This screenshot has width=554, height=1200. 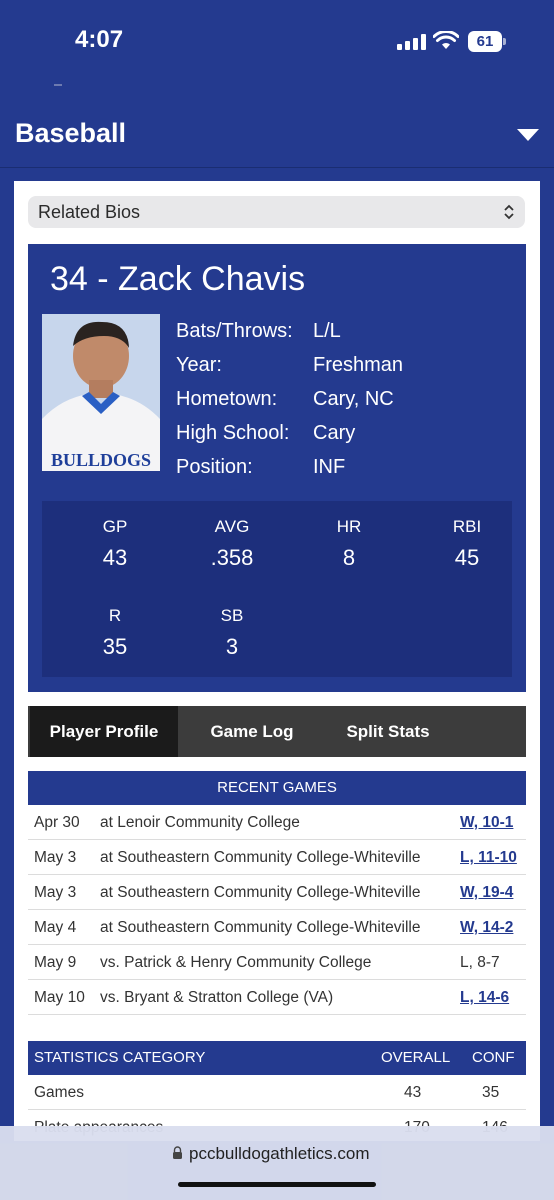 I want to click on game-result-link: L, 11-10, so click(x=488, y=858).